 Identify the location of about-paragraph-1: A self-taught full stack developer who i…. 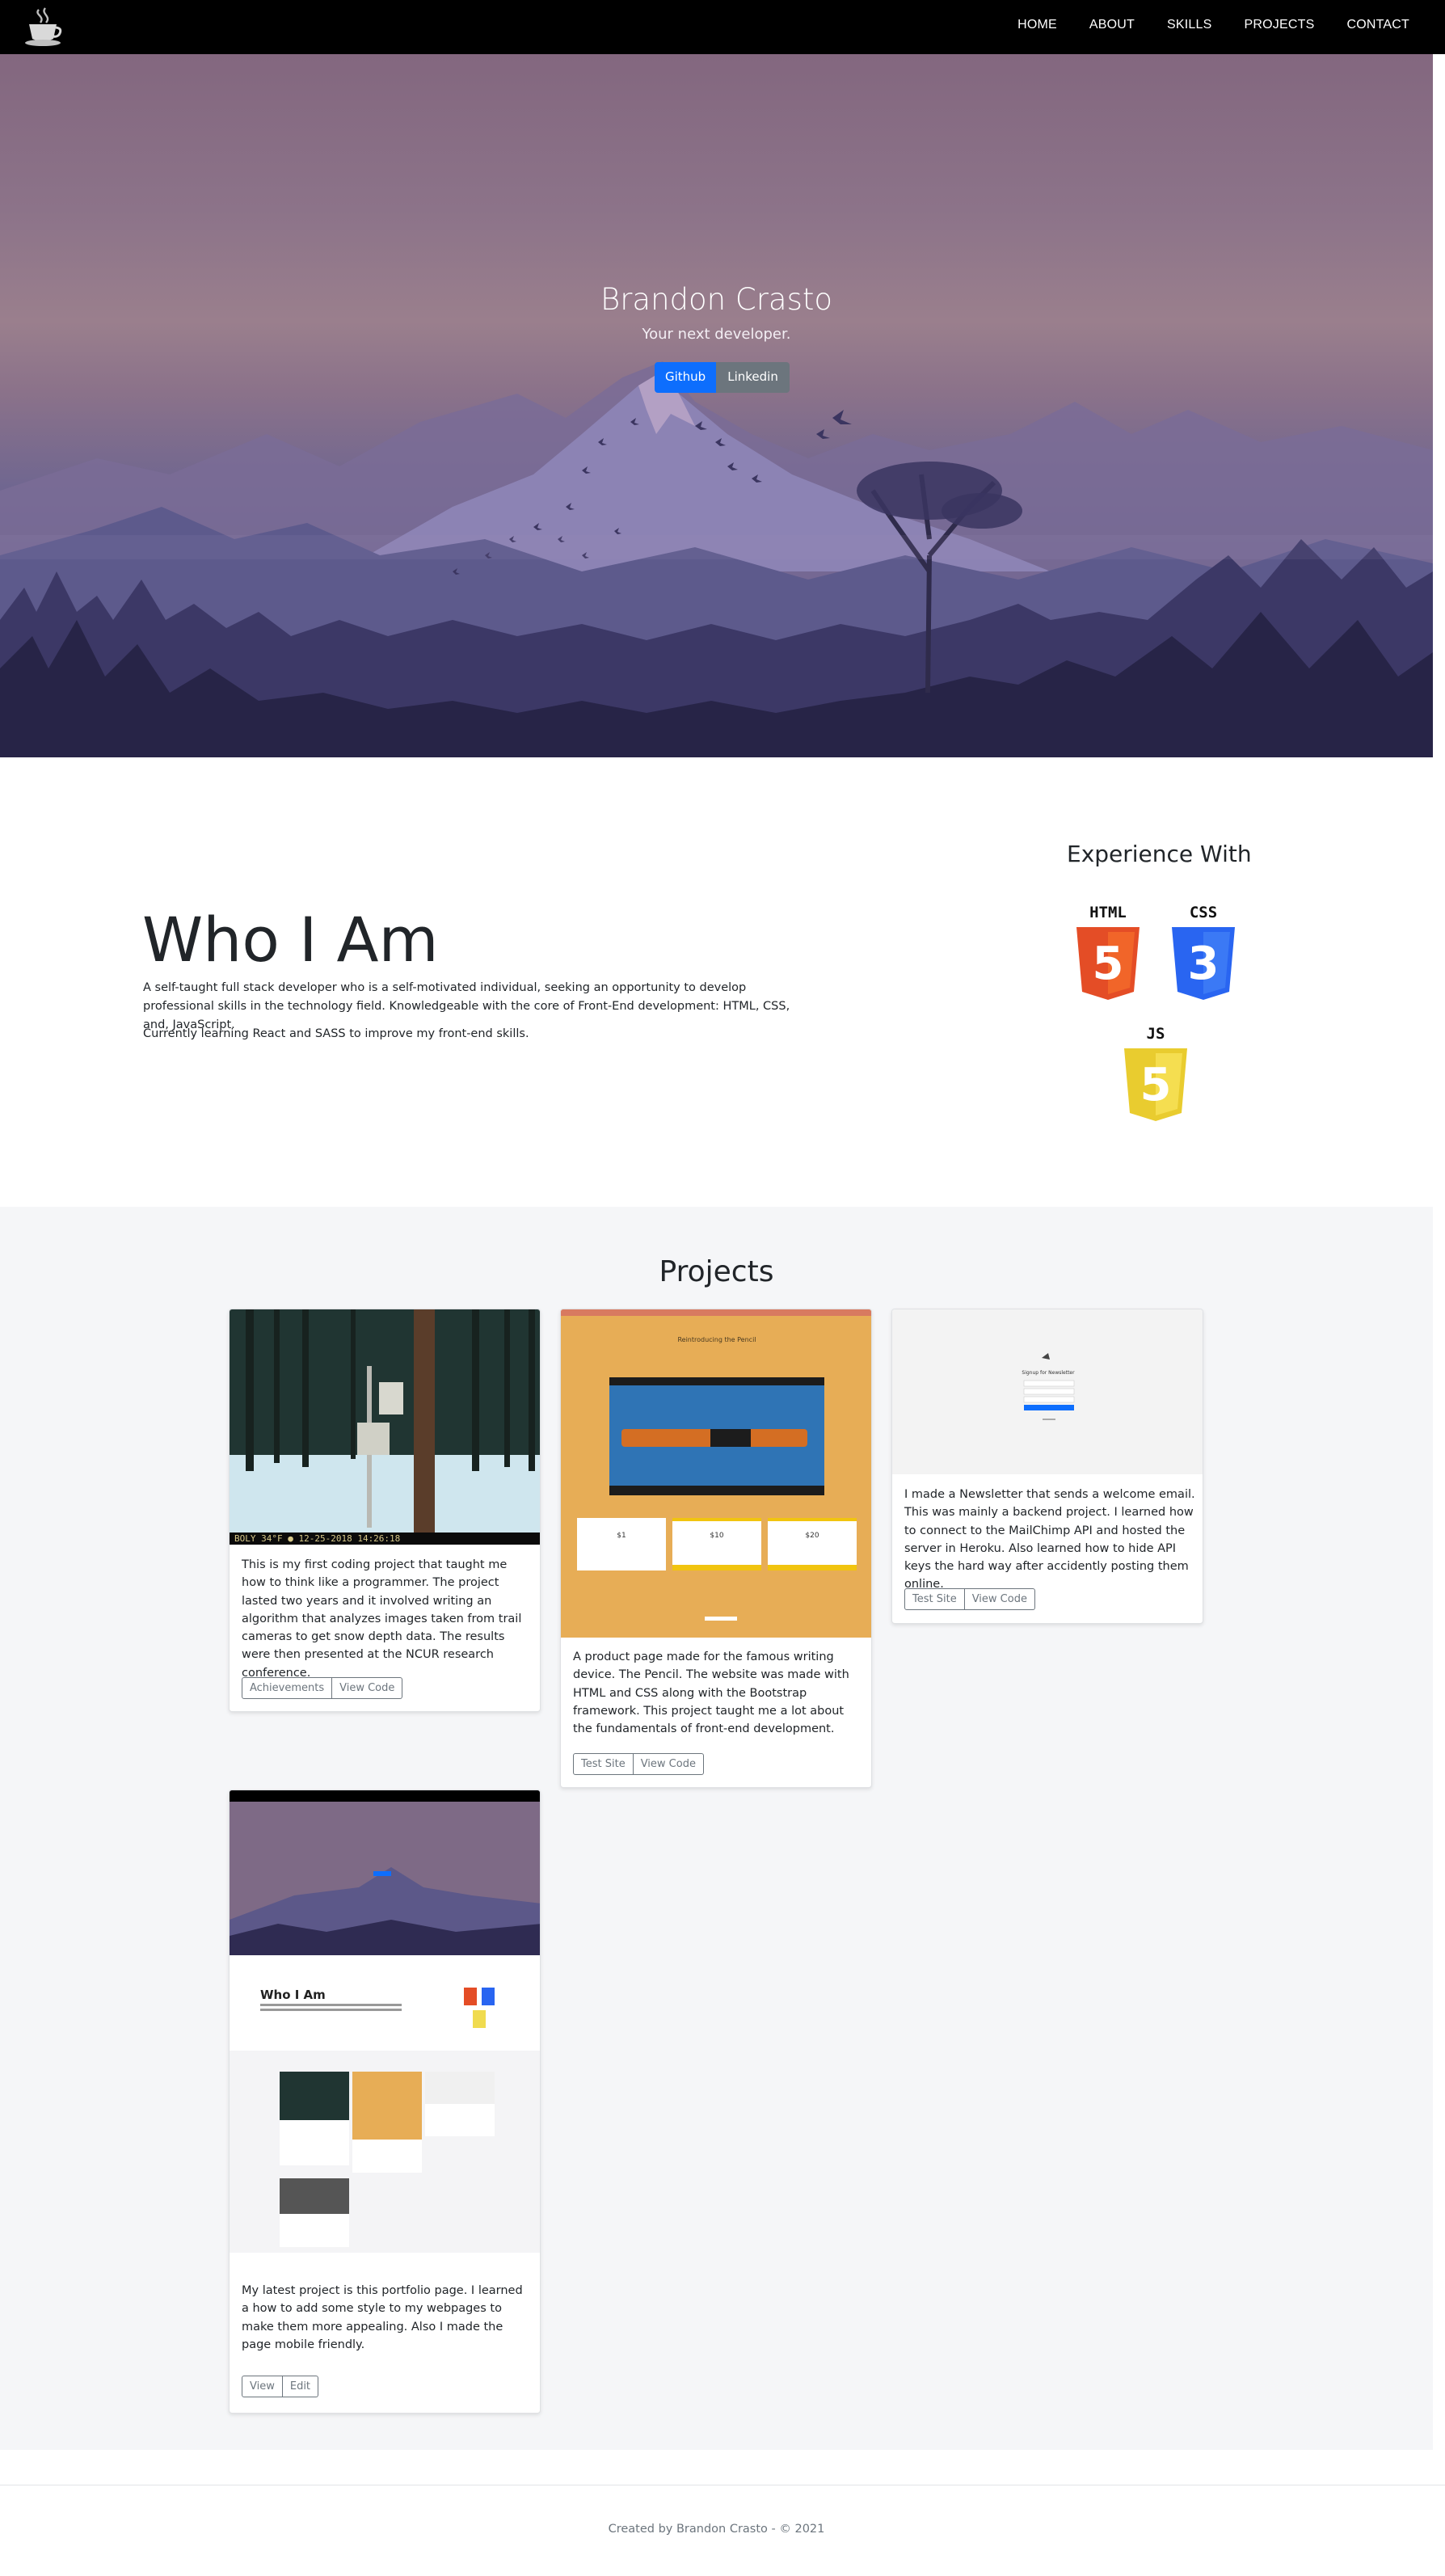
(466, 1006).